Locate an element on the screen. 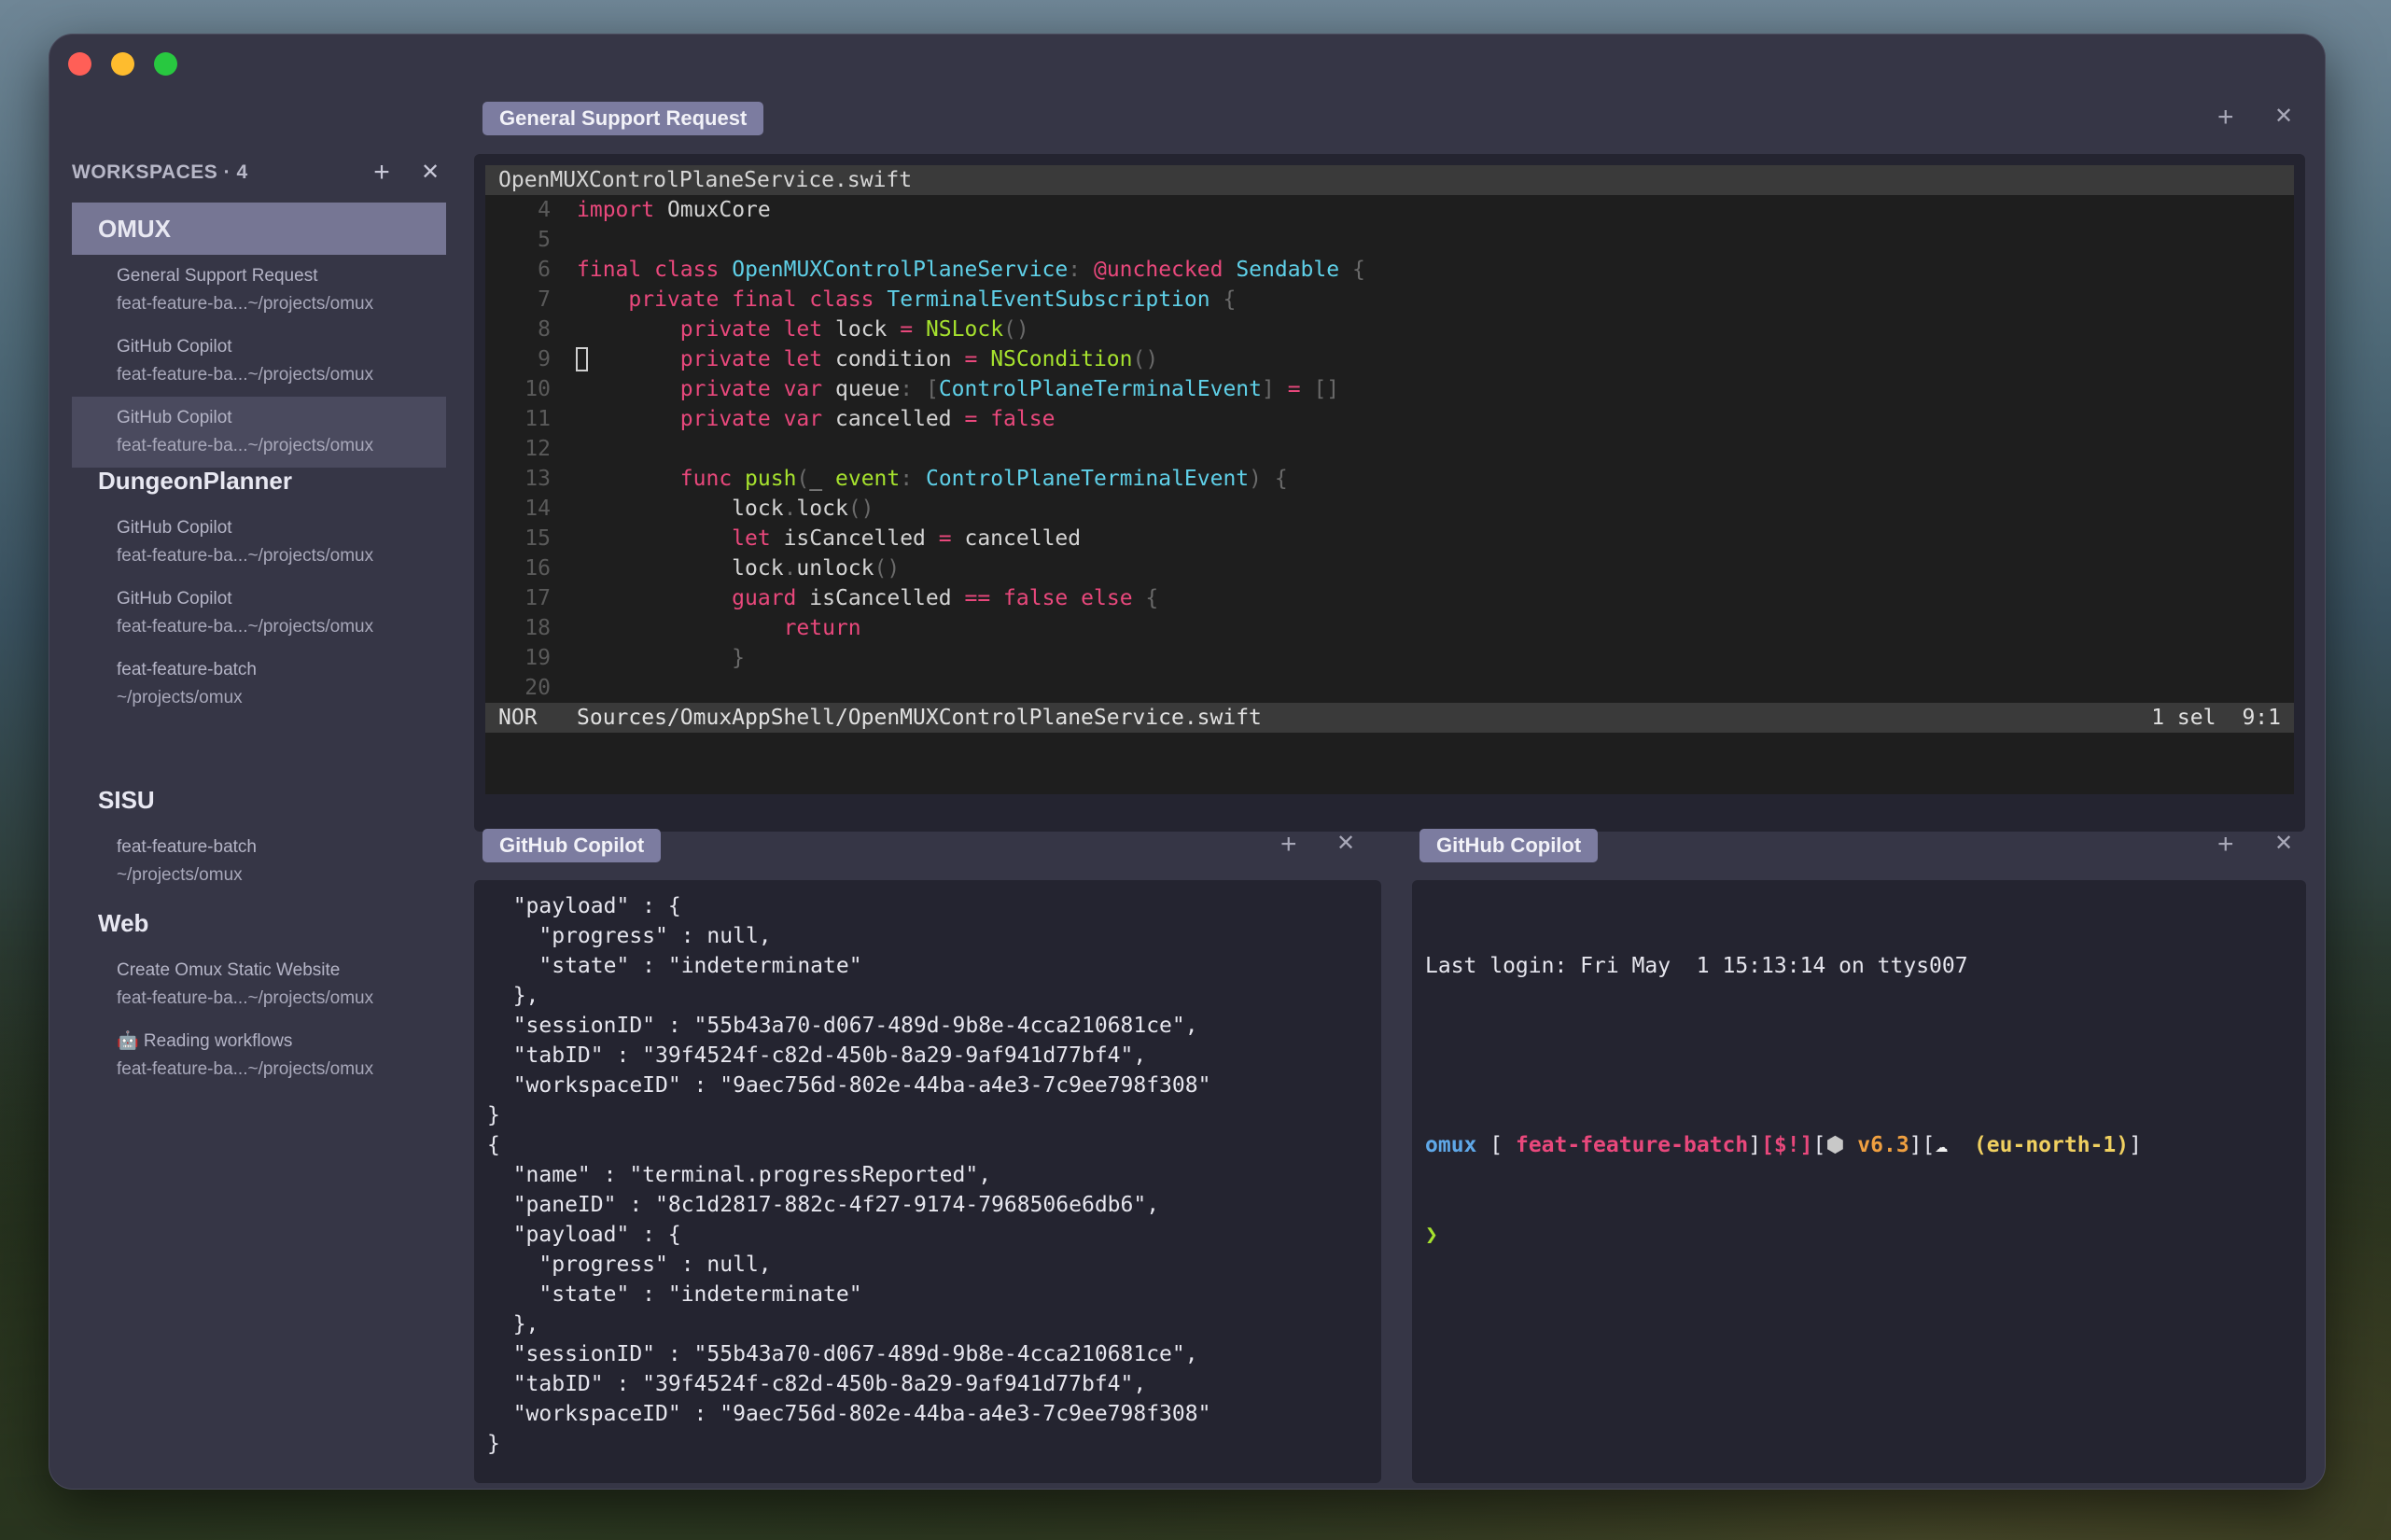  code-line: 18 return is located at coordinates (1390, 628).